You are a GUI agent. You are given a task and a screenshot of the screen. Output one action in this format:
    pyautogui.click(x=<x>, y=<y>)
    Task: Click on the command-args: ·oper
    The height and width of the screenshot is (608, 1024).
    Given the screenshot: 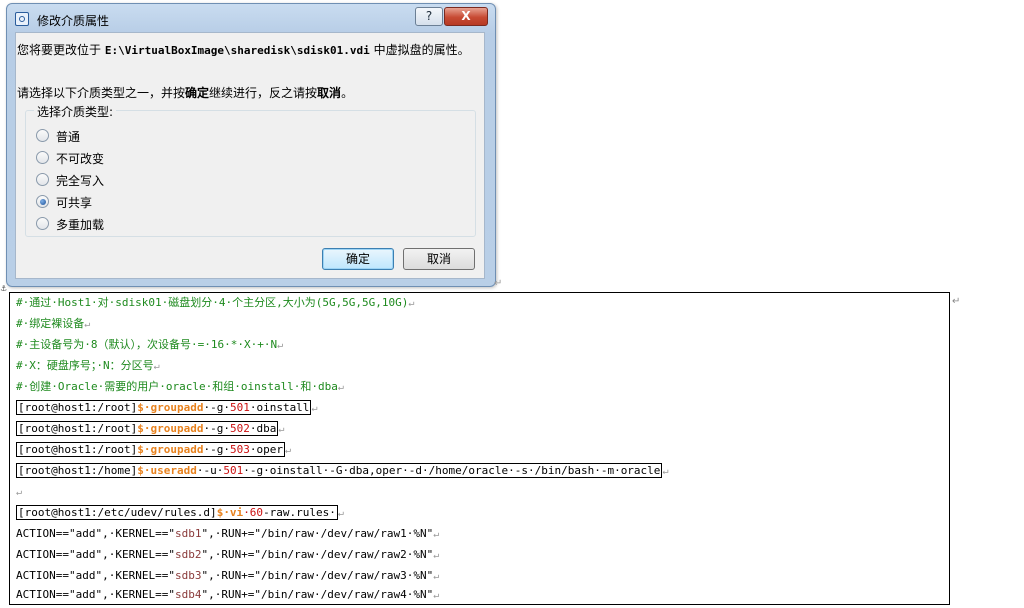 What is the action you would take?
    pyautogui.click(x=266, y=449)
    